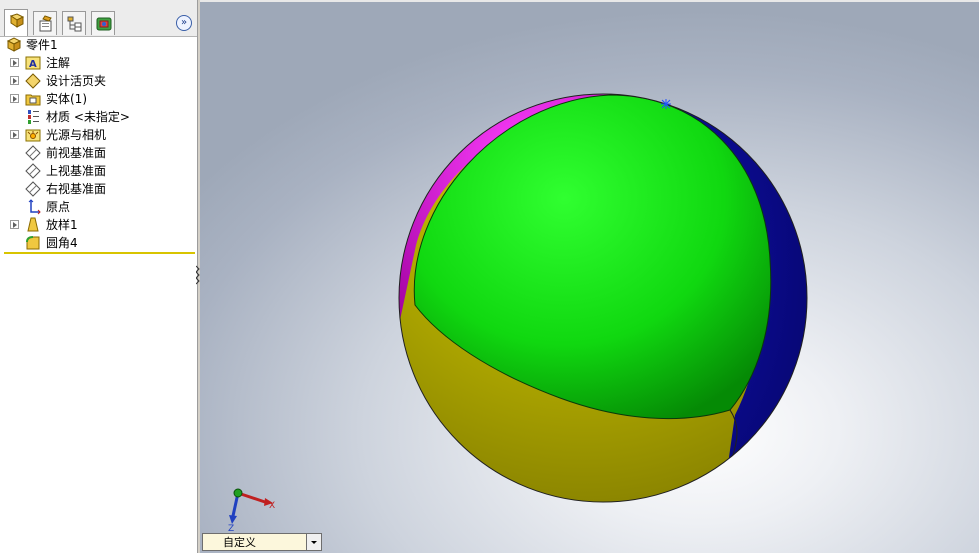  I want to click on loft-icon, so click(33, 224).